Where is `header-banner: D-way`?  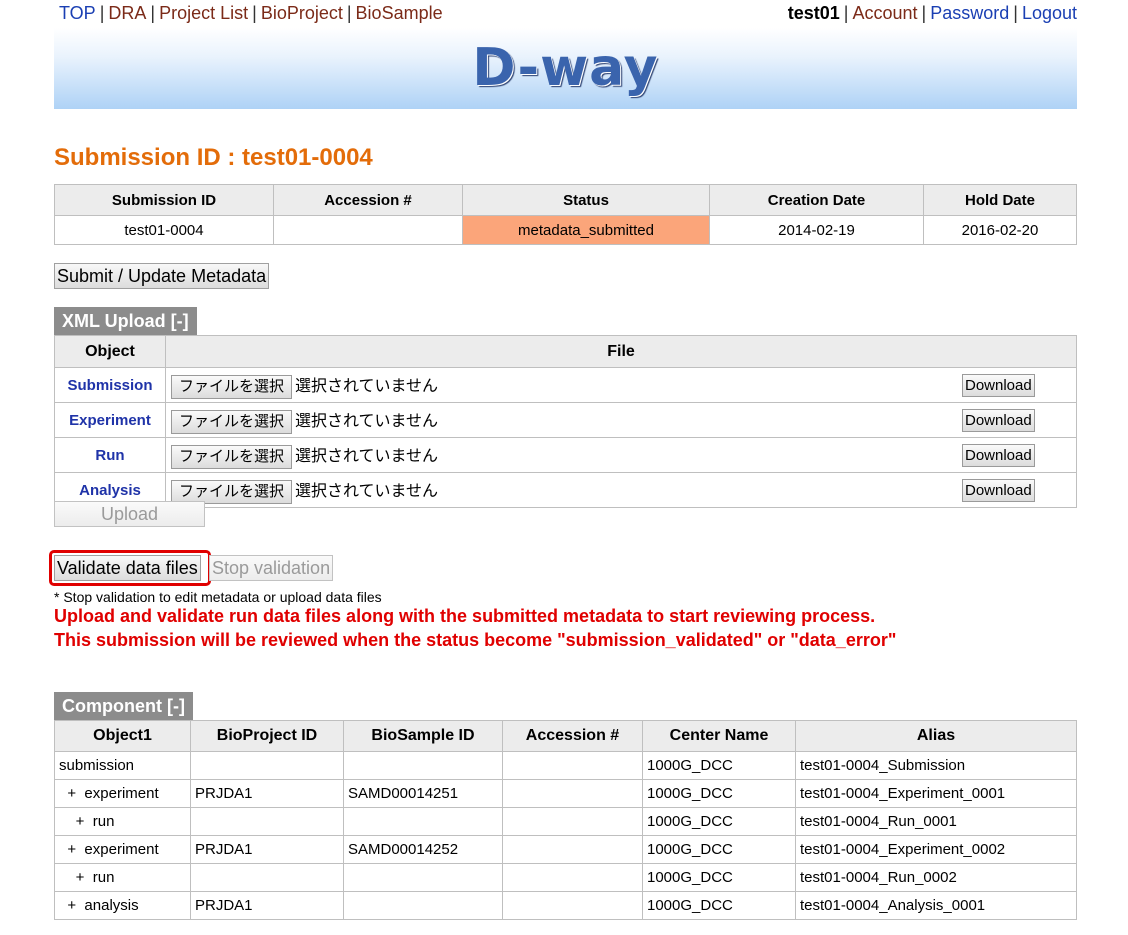
header-banner: D-way is located at coordinates (565, 68).